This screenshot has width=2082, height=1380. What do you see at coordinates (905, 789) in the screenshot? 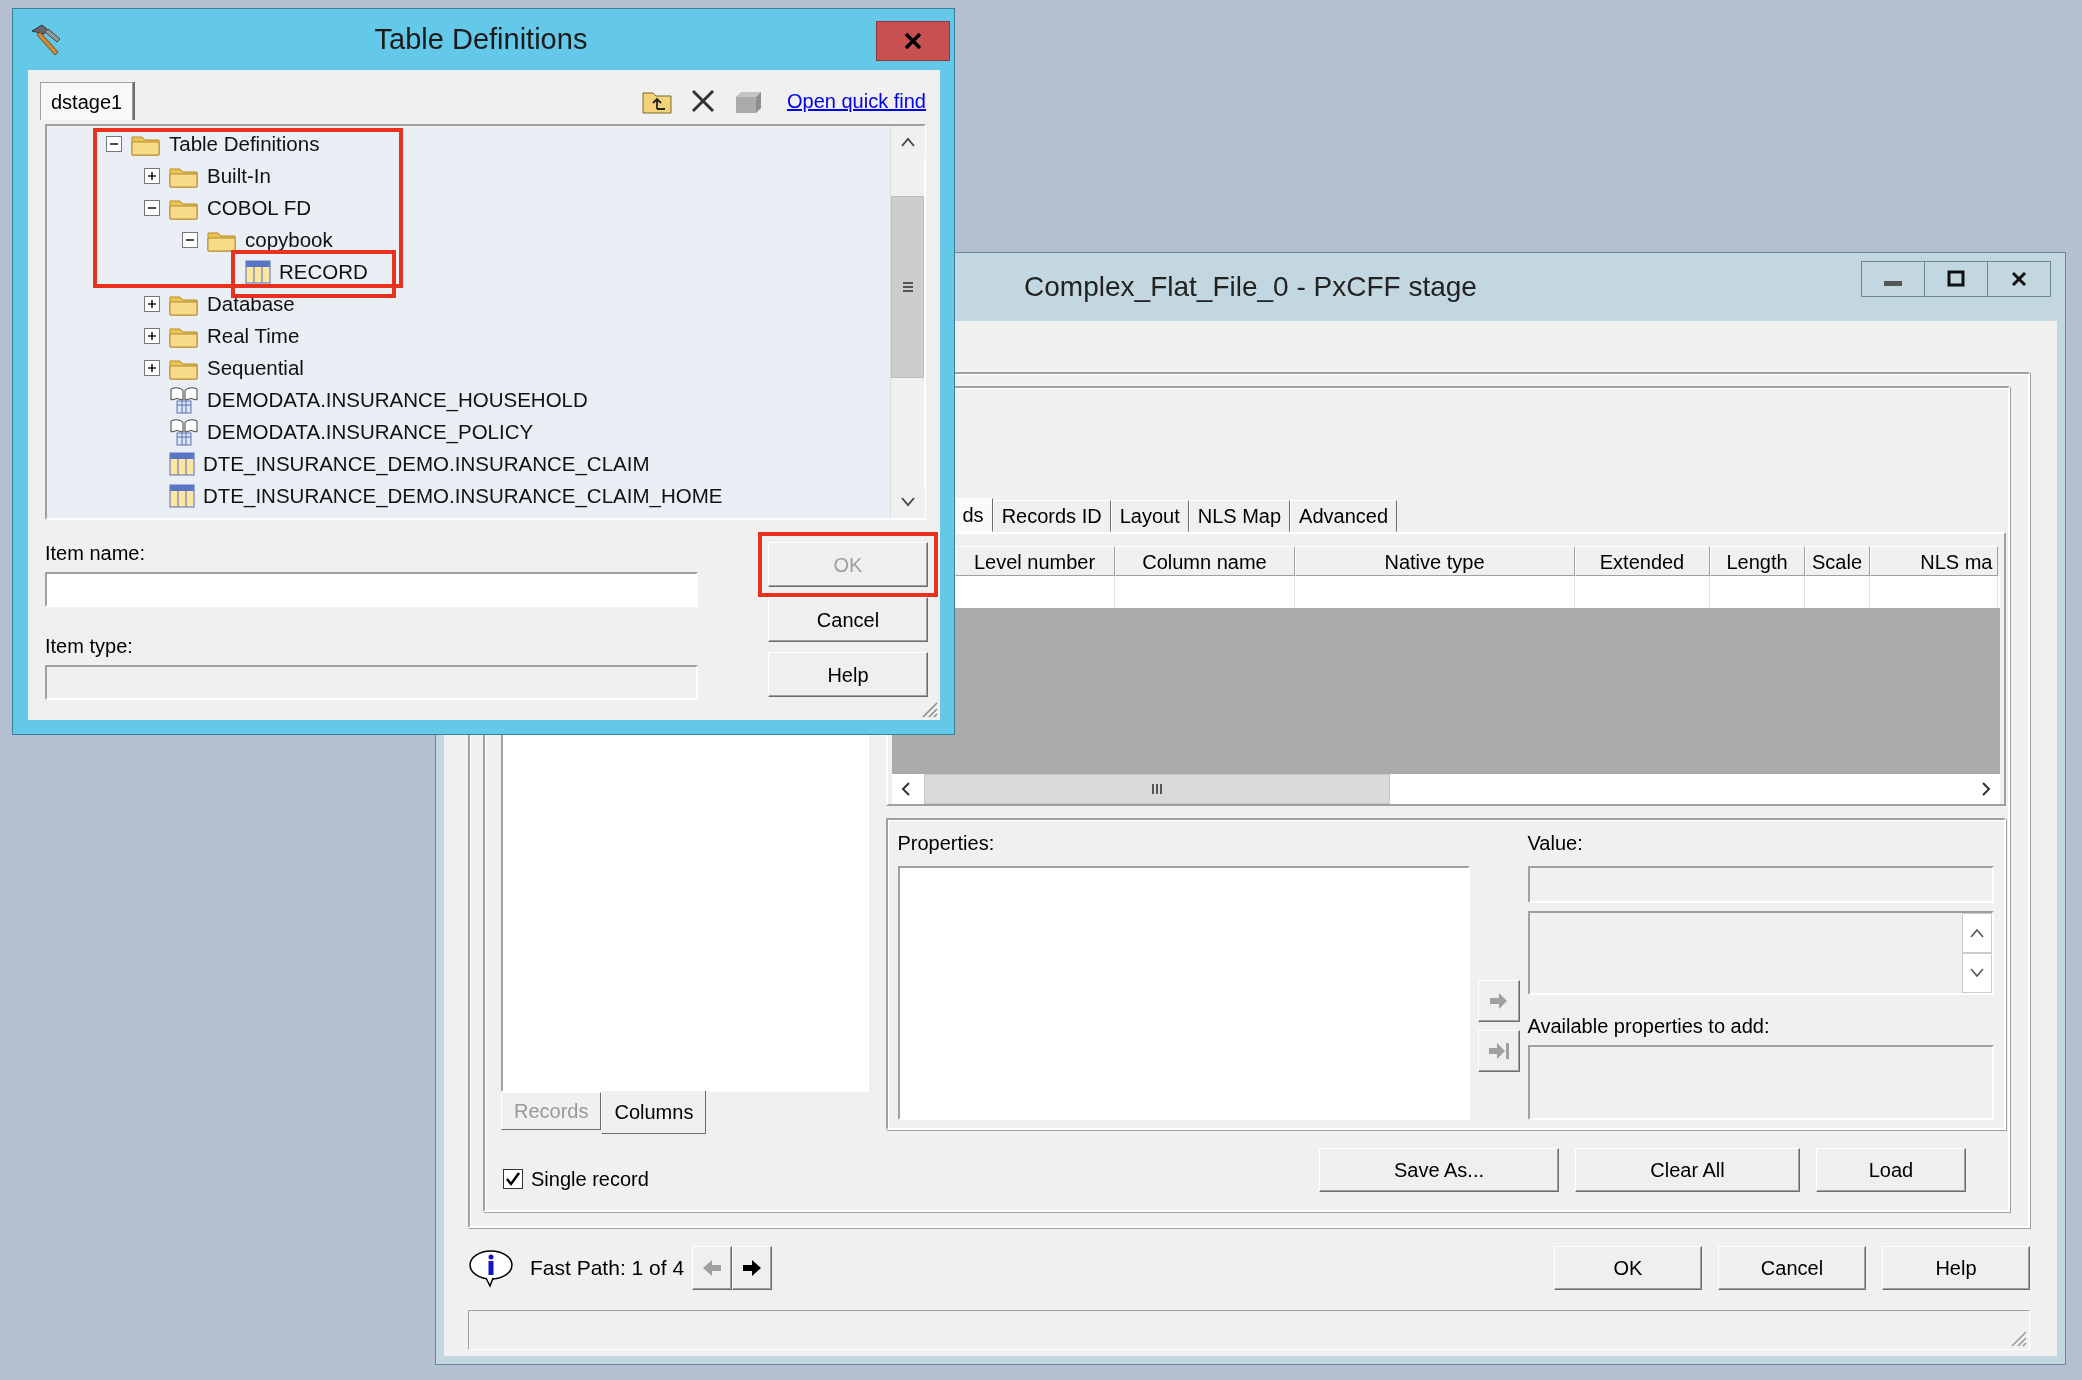
I see `chevron-left-icon` at bounding box center [905, 789].